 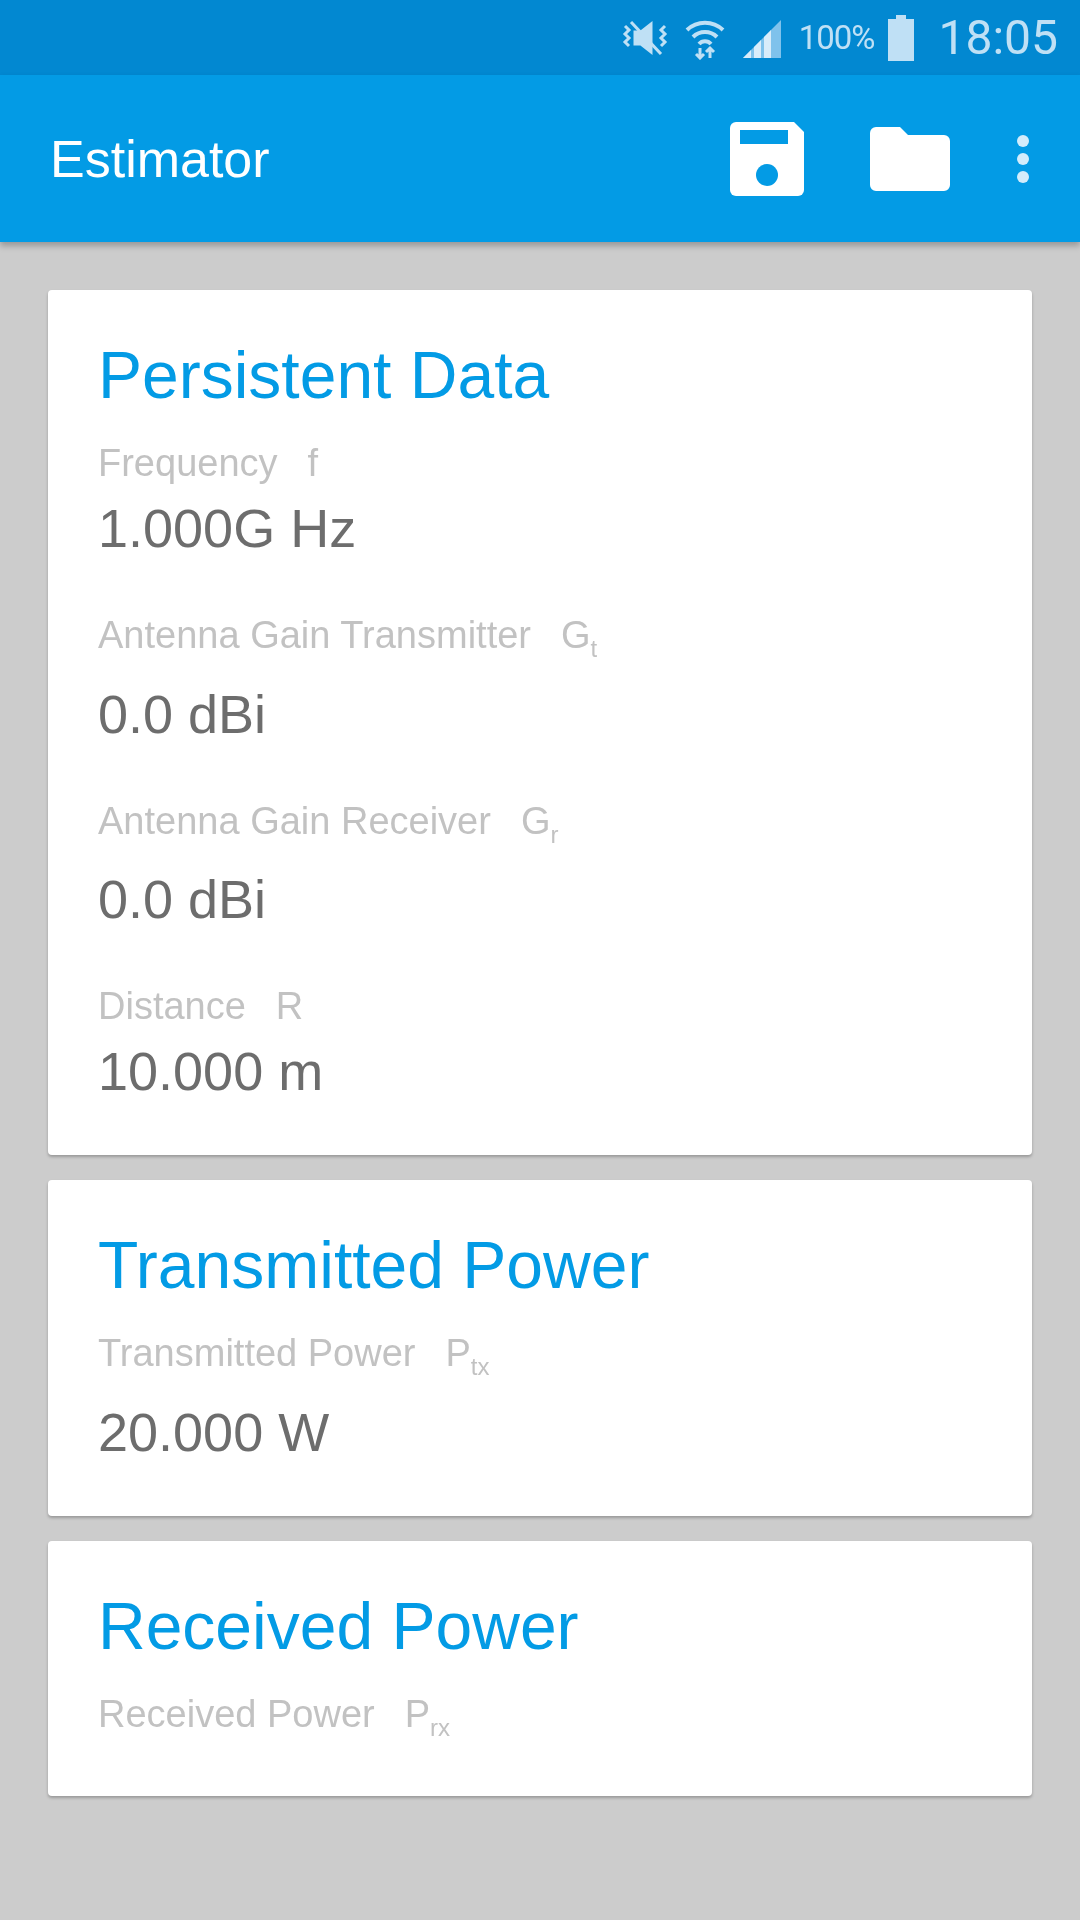 I want to click on field-symbol: P$_{rx}$, so click(x=427, y=1717).